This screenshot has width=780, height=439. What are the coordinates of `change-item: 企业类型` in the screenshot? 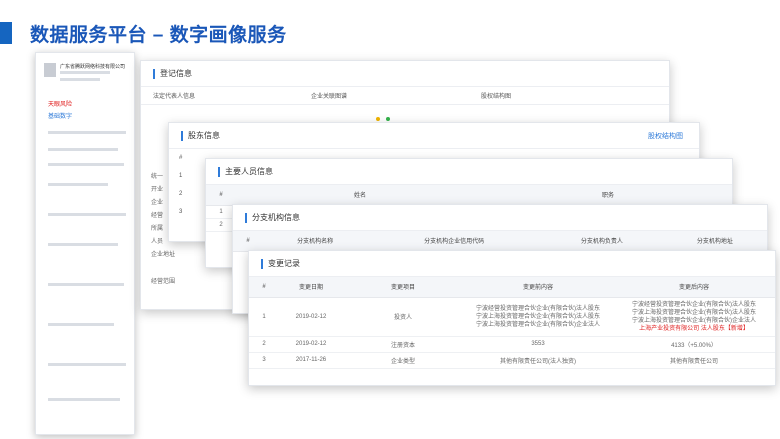 It's located at (403, 360).